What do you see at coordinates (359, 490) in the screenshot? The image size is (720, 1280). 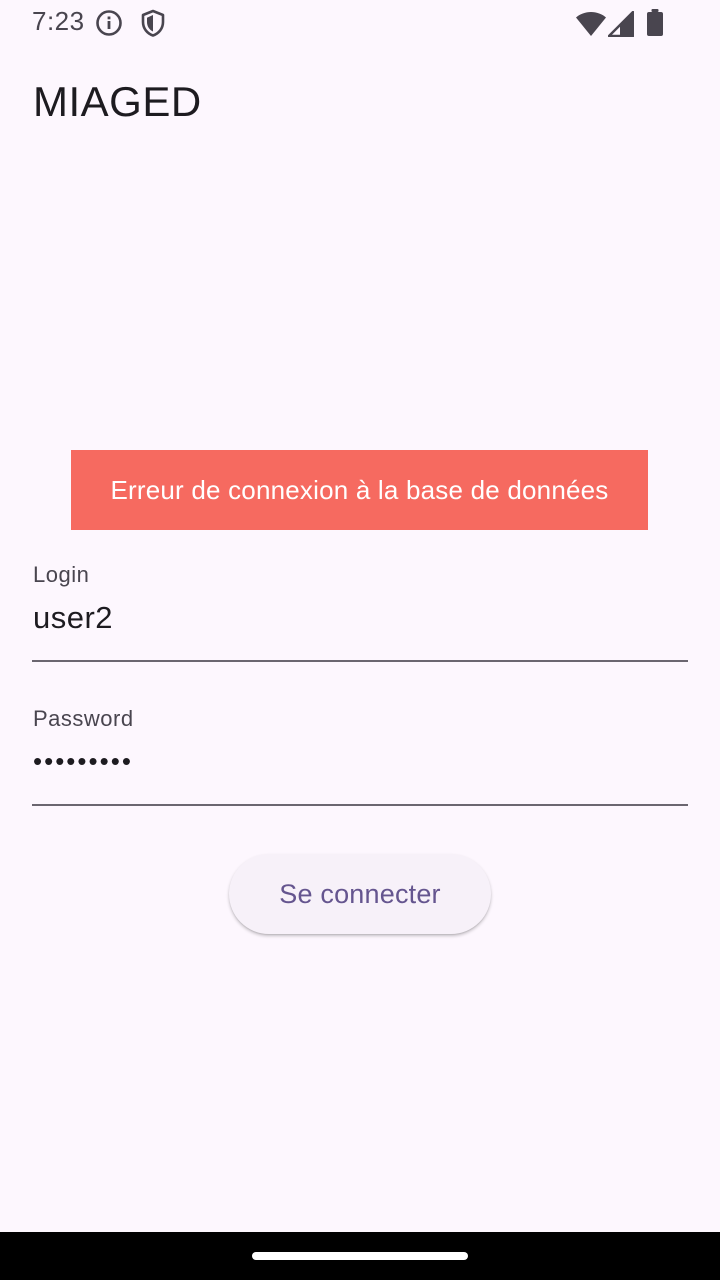 I see `error-banner: Erreur de connexion à la base de données` at bounding box center [359, 490].